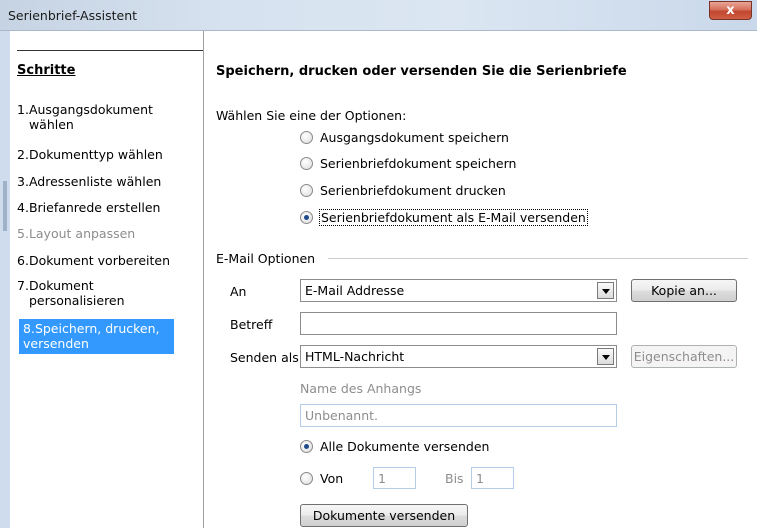  What do you see at coordinates (94, 207) in the screenshot?
I see `step-label: Briefanrede erstellen` at bounding box center [94, 207].